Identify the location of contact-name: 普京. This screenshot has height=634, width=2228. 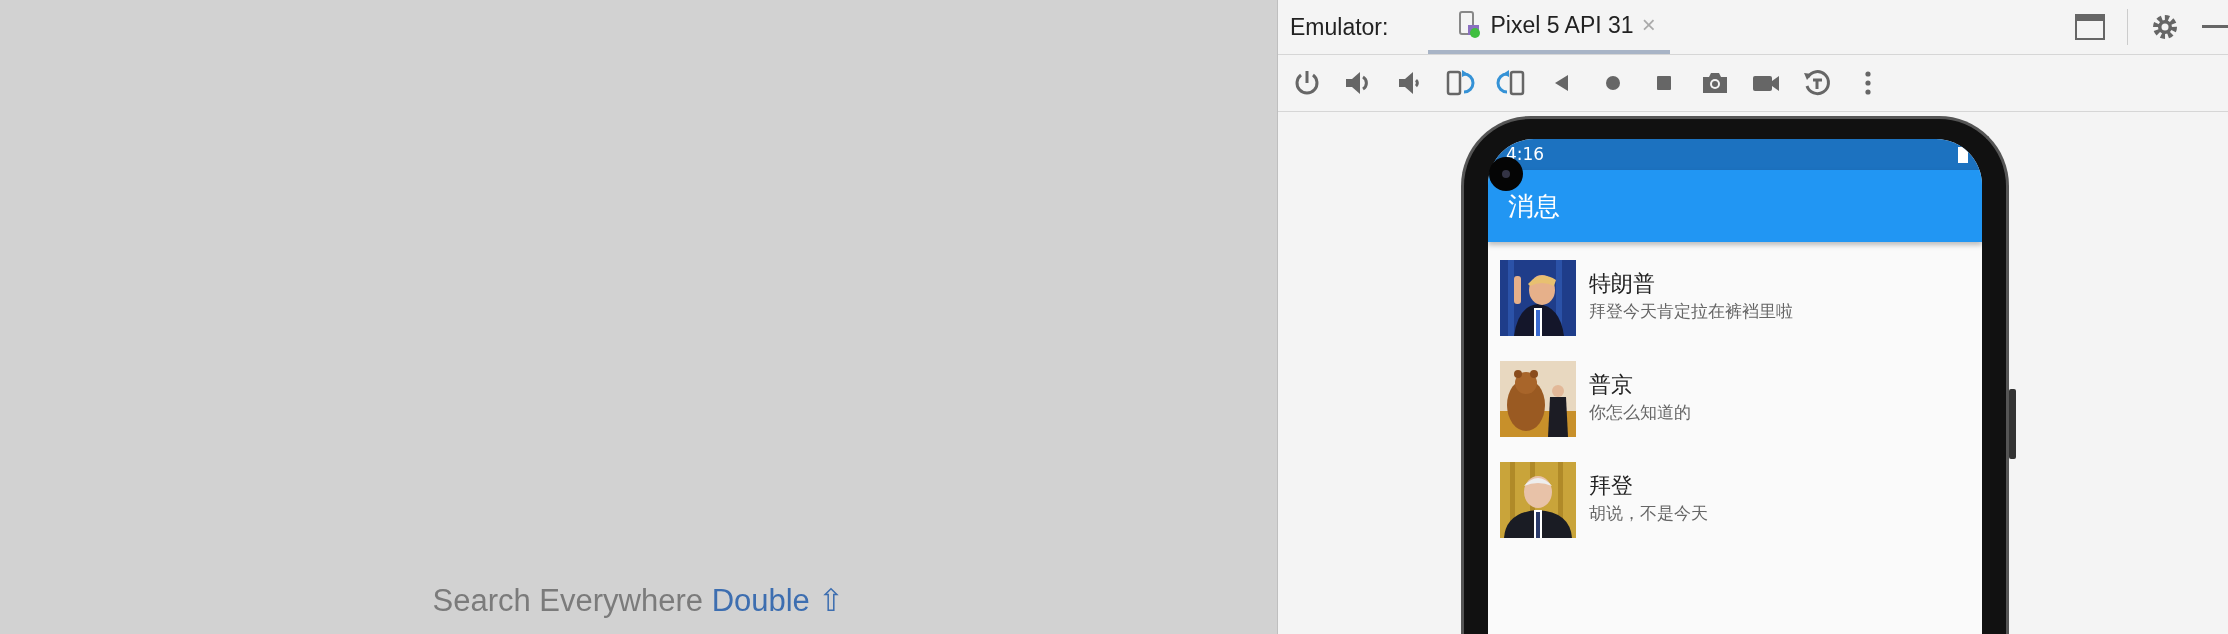
(1611, 385).